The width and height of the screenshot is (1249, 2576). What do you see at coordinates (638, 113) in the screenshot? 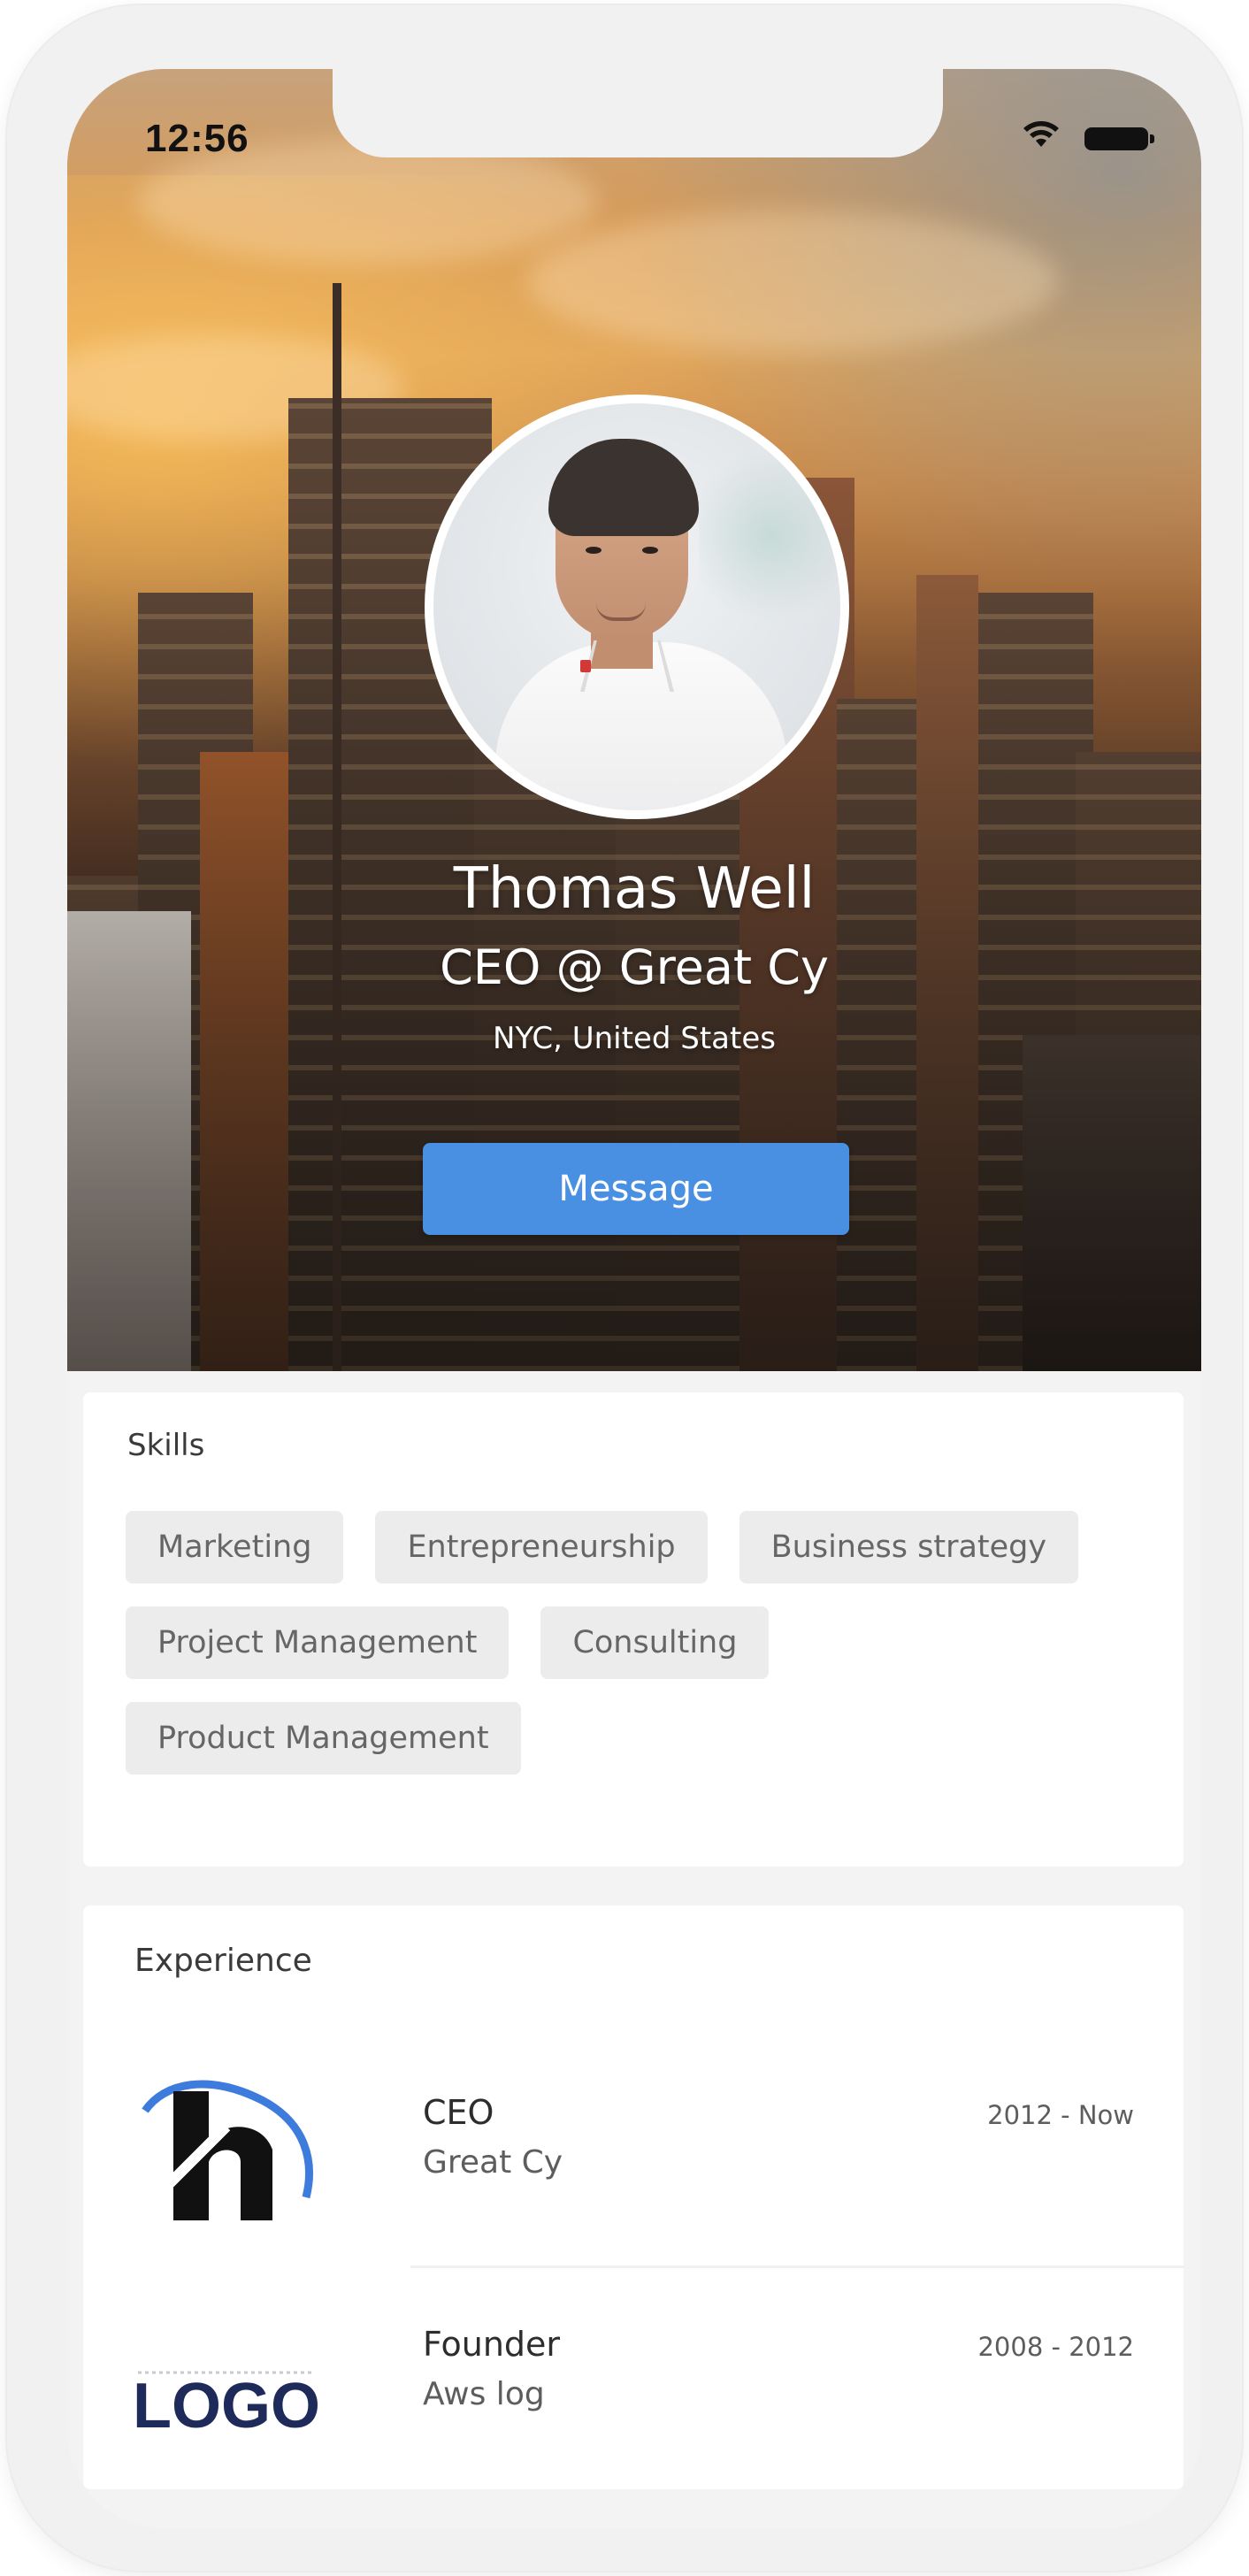
I see `device-notch` at bounding box center [638, 113].